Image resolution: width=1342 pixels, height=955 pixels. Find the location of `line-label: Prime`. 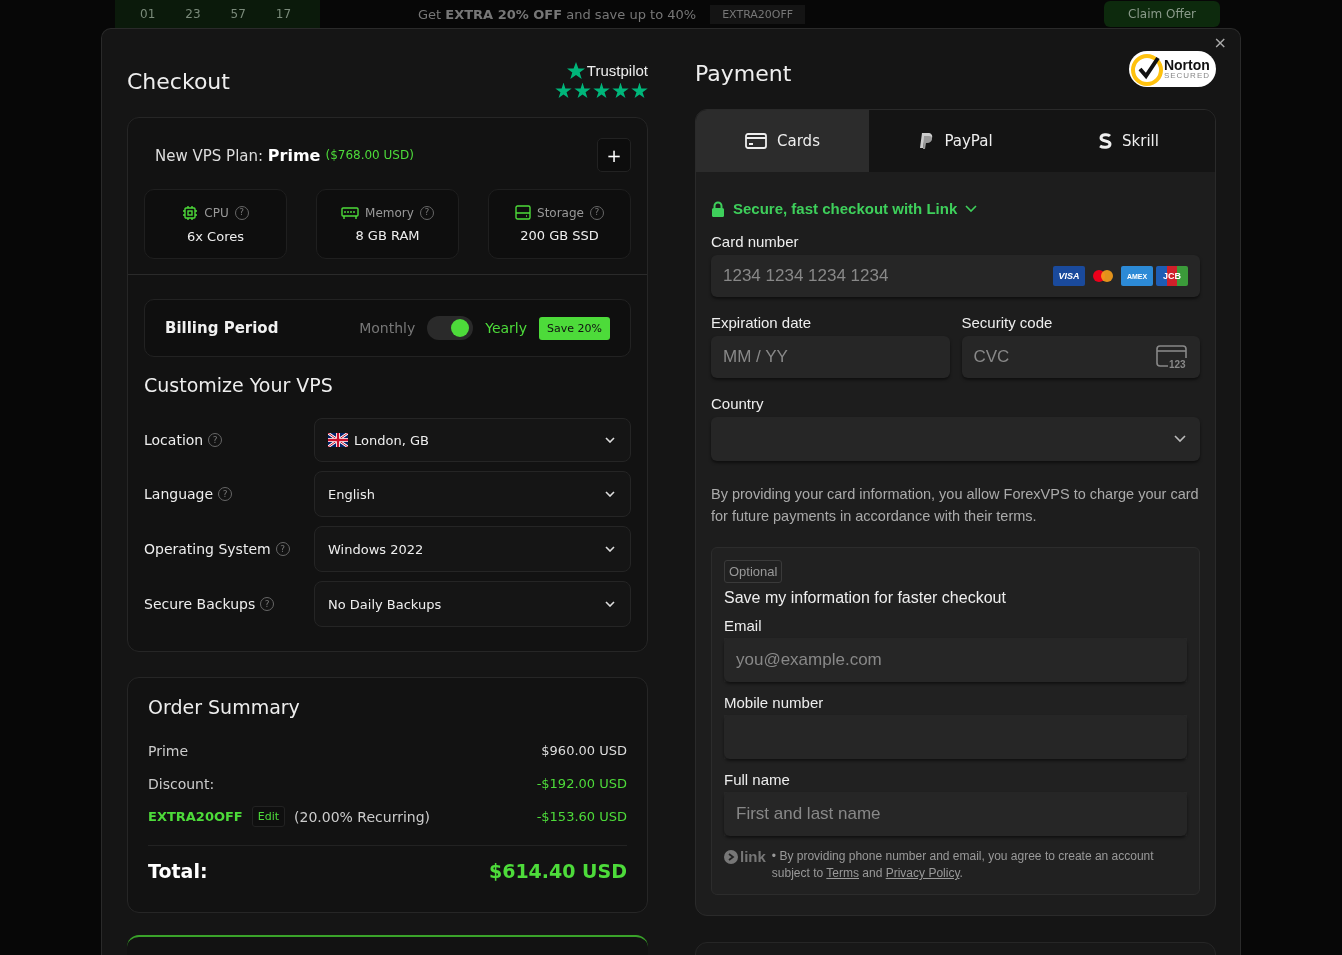

line-label: Prime is located at coordinates (168, 750).